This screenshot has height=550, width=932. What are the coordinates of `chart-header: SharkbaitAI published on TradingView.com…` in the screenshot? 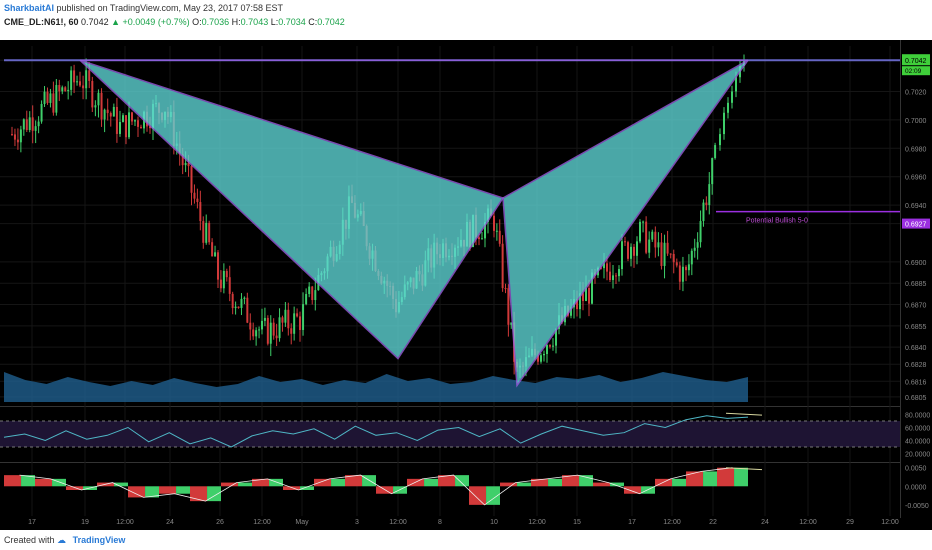 It's located at (466, 20).